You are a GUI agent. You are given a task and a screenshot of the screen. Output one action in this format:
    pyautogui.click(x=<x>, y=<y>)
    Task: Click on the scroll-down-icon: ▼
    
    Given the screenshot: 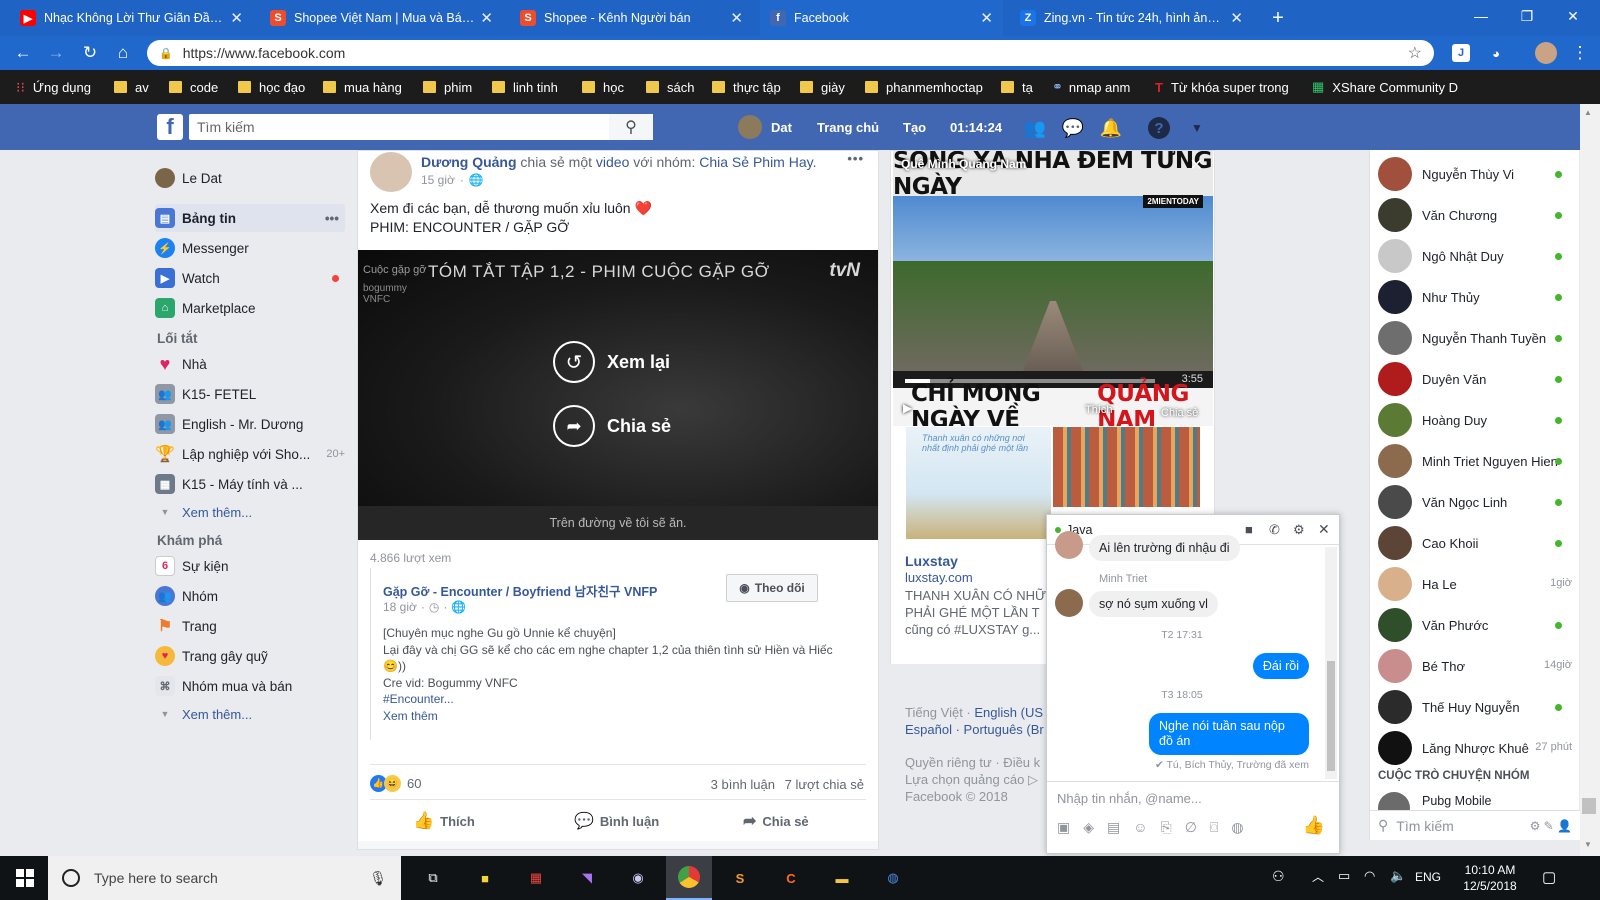 What is the action you would take?
    pyautogui.click(x=1588, y=844)
    